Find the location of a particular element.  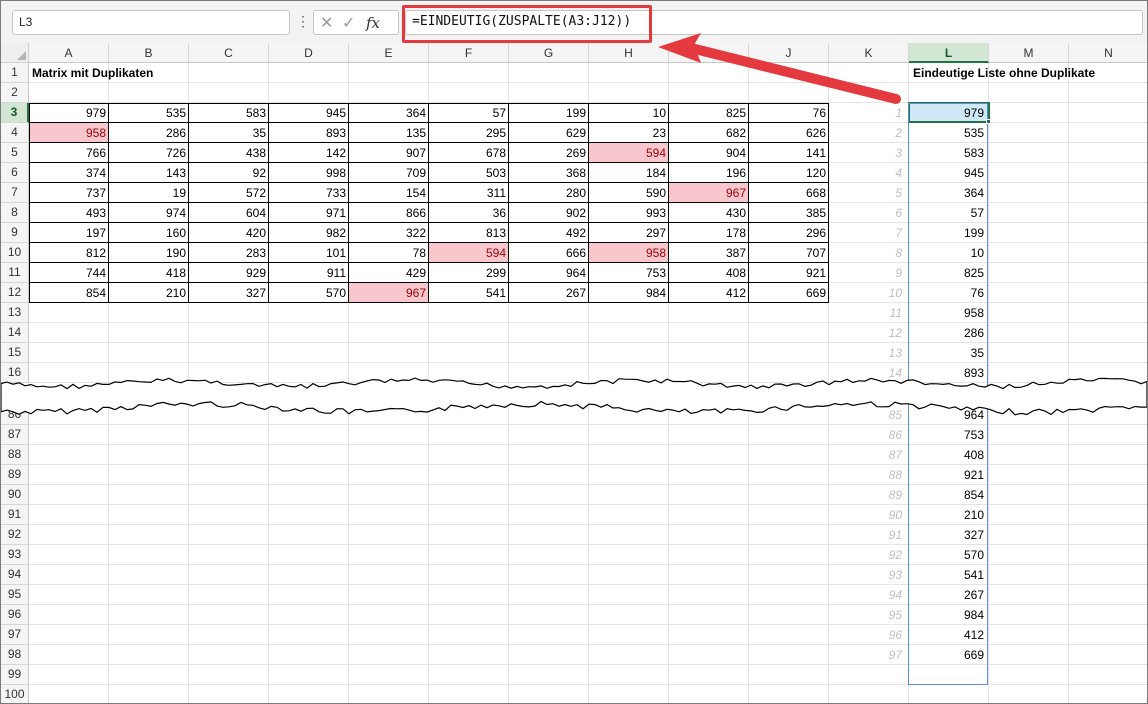

matrix-cell: 583 is located at coordinates (229, 113).